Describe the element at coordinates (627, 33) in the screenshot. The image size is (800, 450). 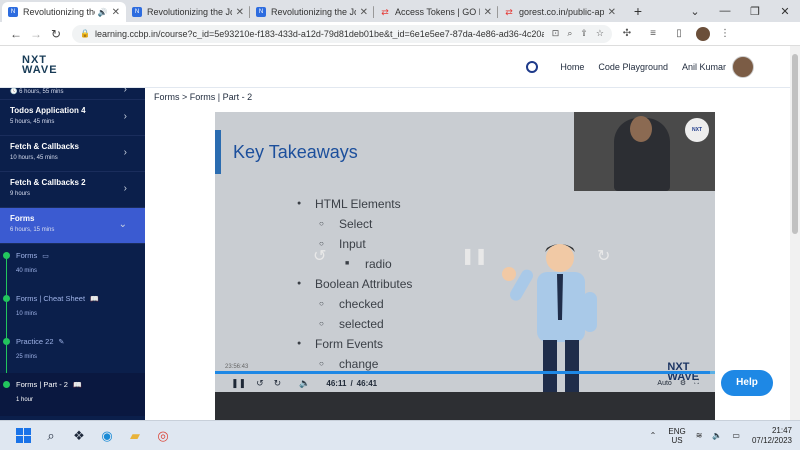
I see `extensions-icon: ✣` at that location.